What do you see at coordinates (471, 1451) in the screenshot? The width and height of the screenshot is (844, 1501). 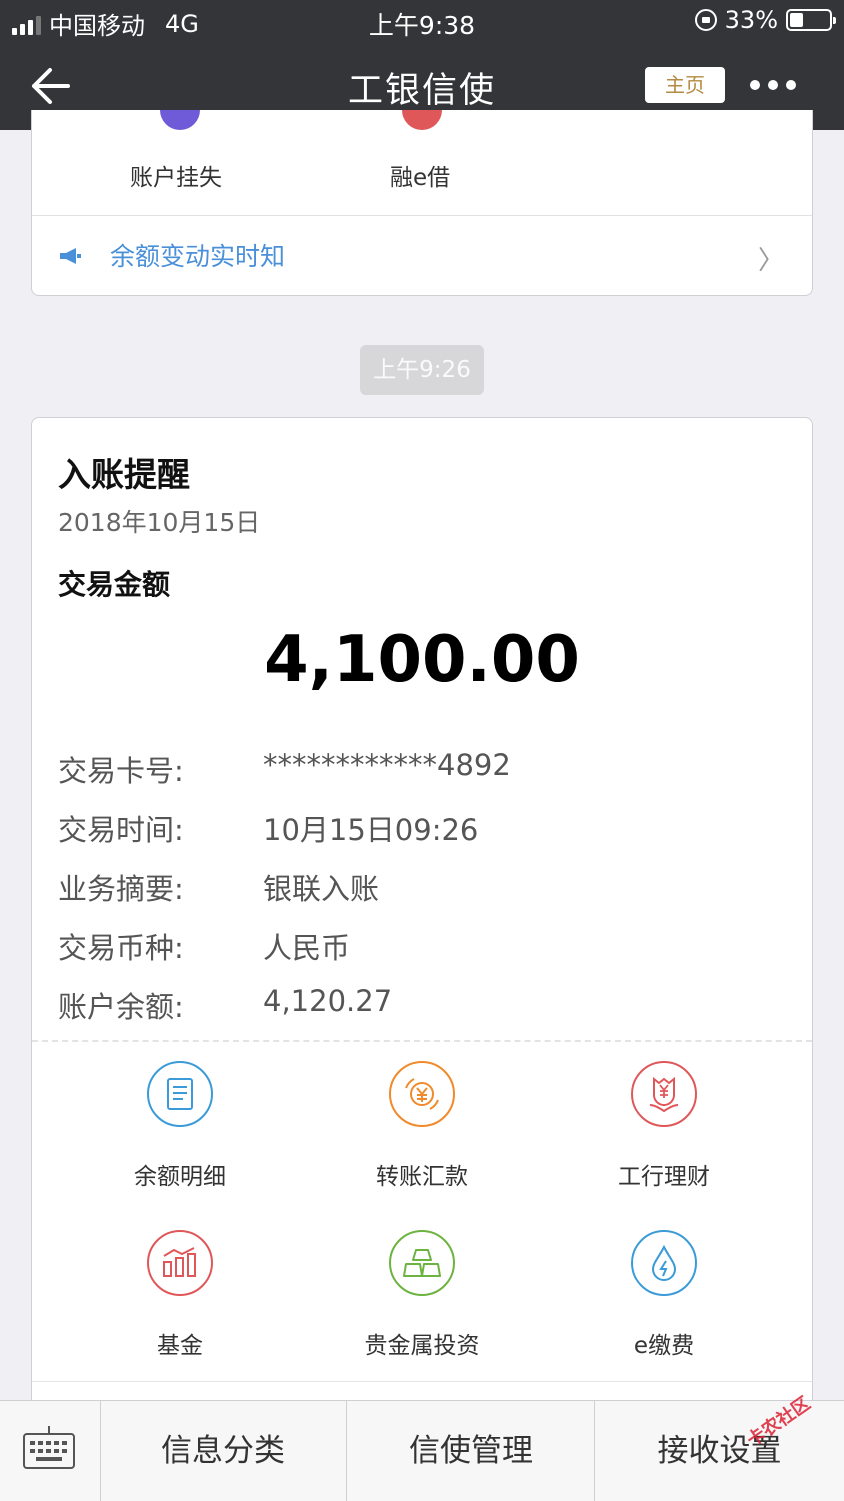 I see `tab-messenger-management: 信使管理` at bounding box center [471, 1451].